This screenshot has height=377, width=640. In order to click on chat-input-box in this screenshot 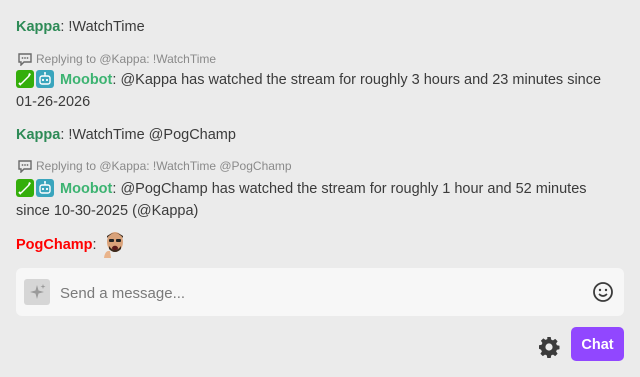, I will do `click(320, 292)`.